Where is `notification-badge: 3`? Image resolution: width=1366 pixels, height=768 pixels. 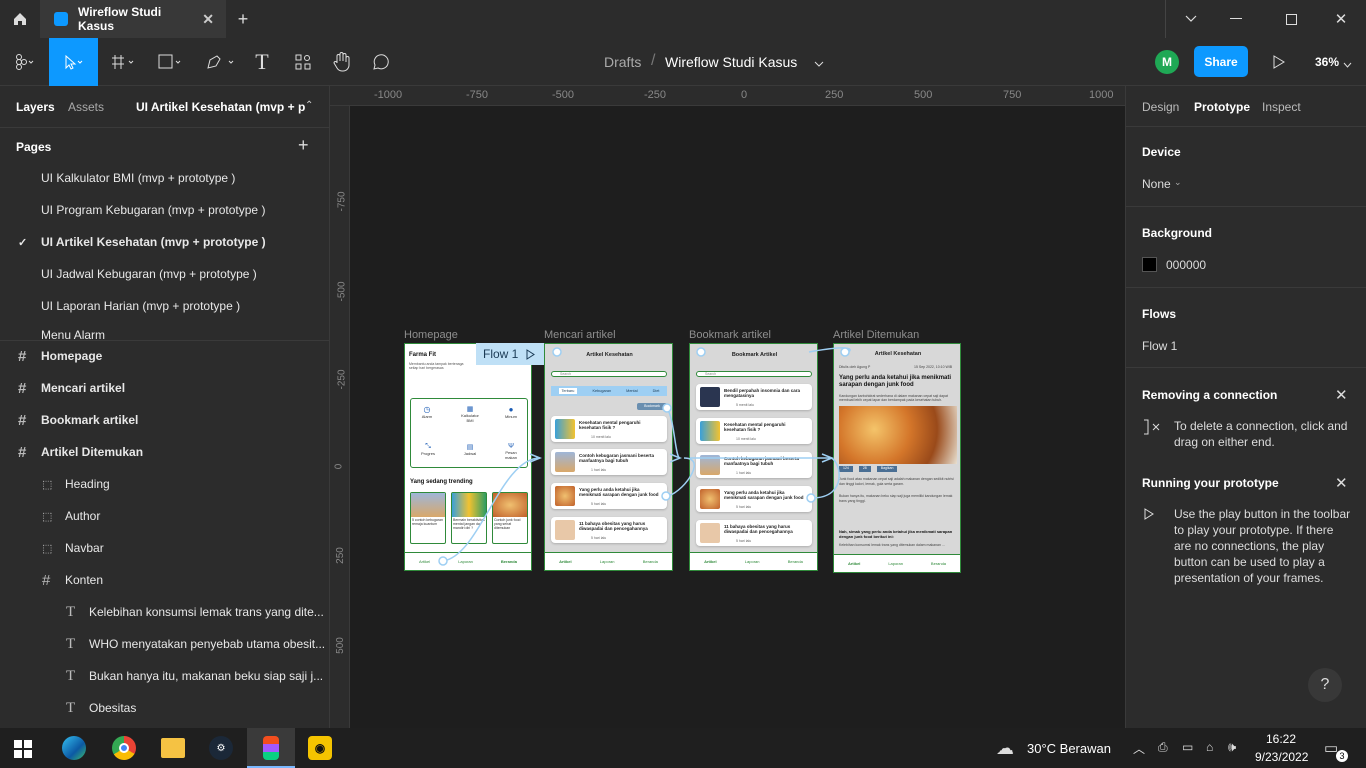
notification-badge: 3 is located at coordinates (1342, 756).